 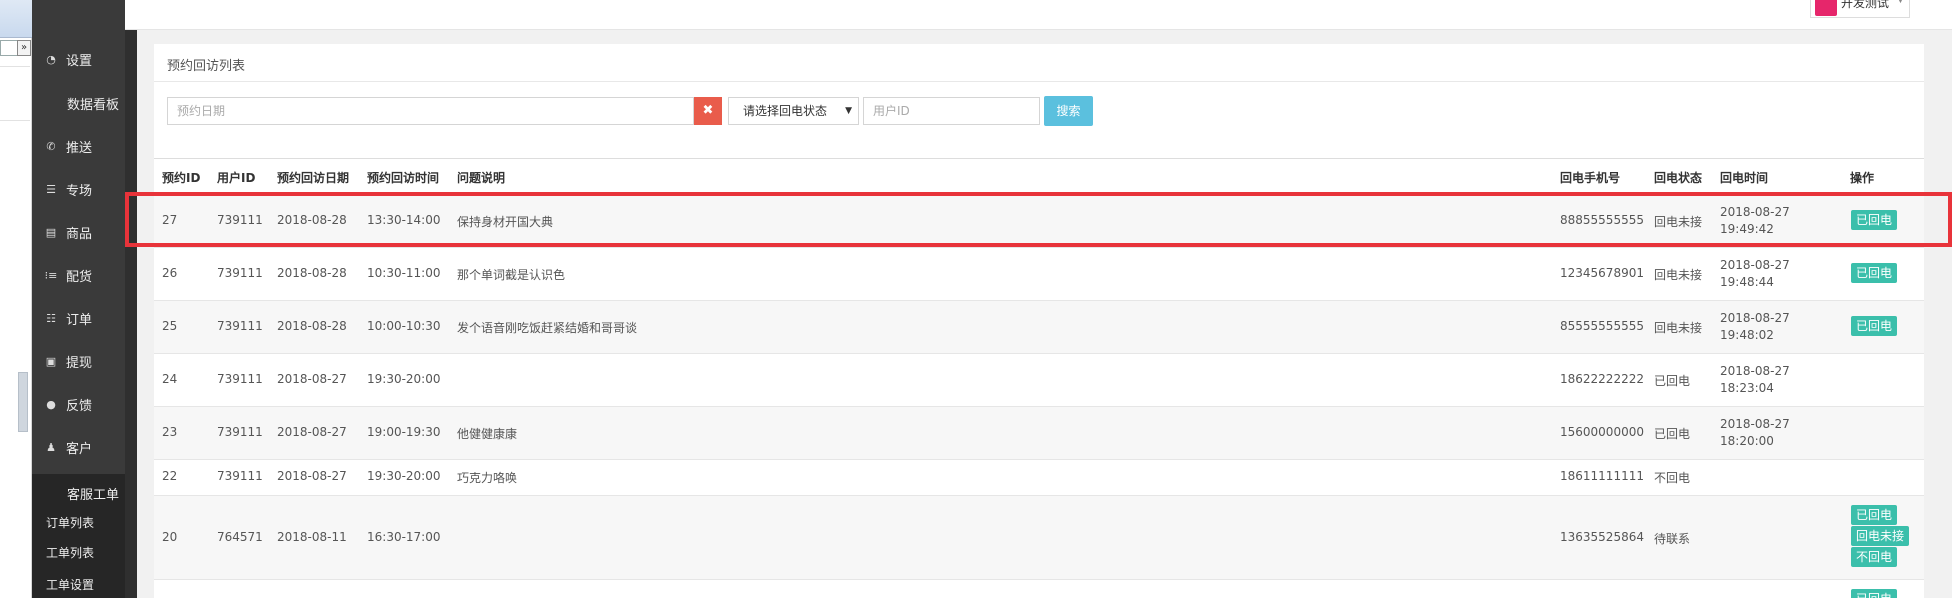 I want to click on date-input: 预约日期, so click(x=430, y=111).